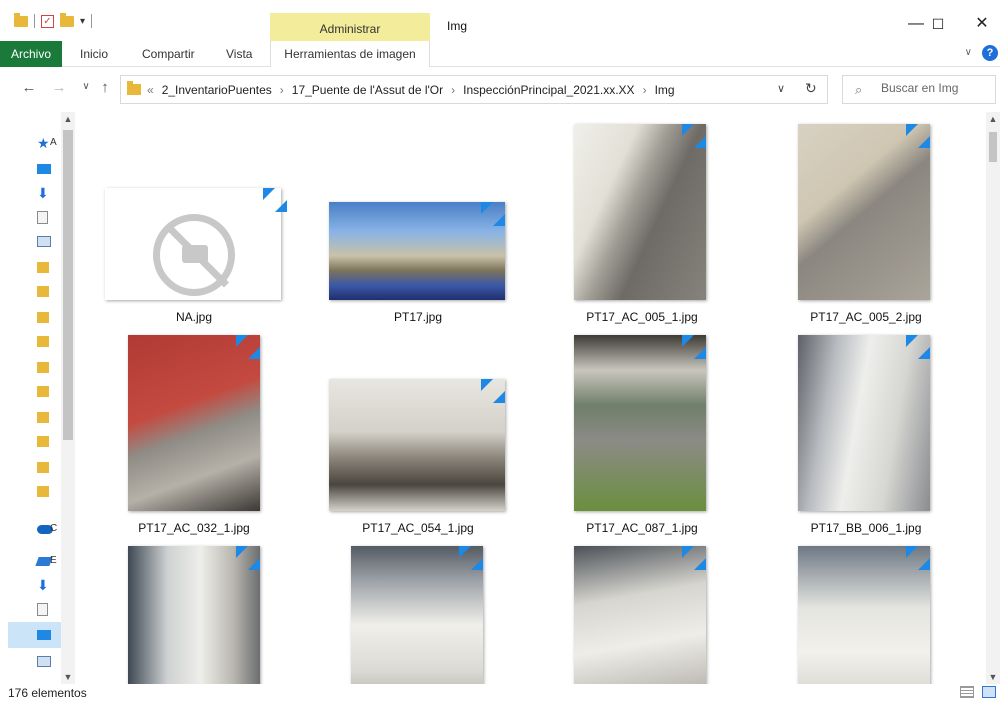 This screenshot has width=1000, height=702. Describe the element at coordinates (86, 86) in the screenshot. I see `recent-locations-button: ∨` at that location.